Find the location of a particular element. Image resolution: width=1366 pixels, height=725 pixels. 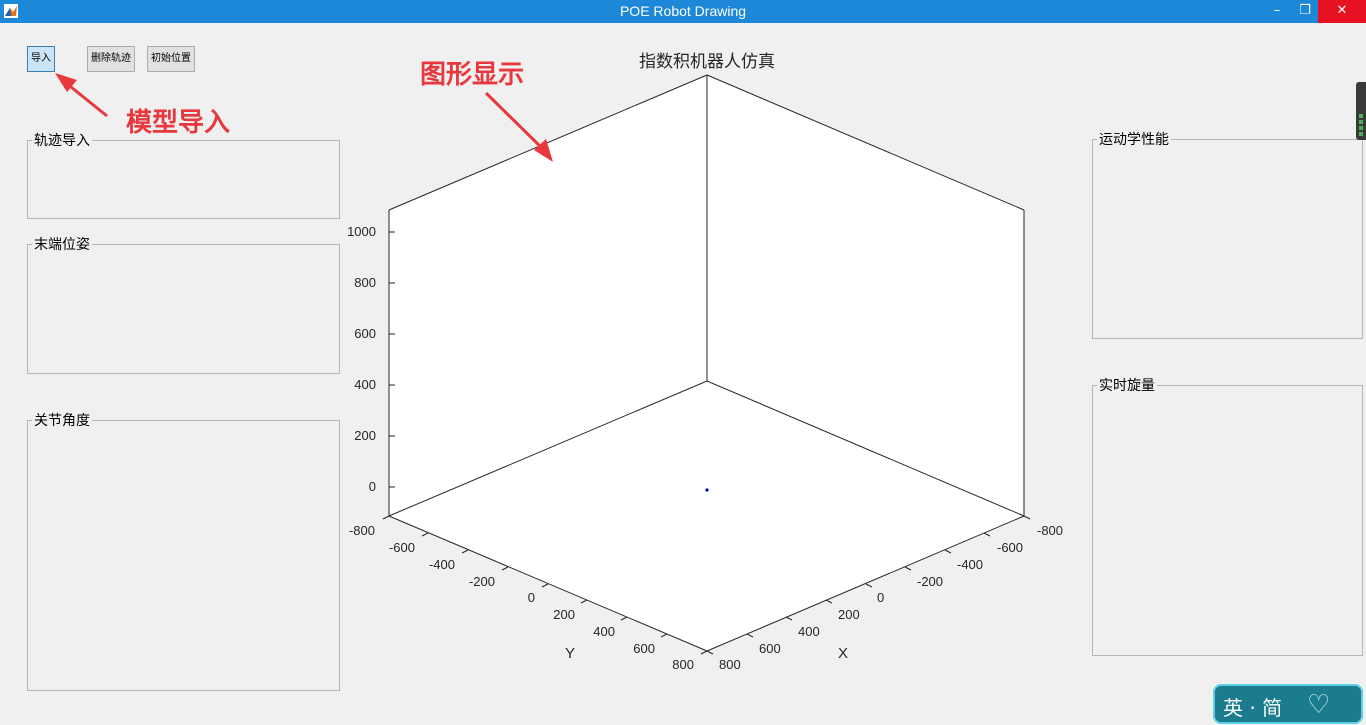

maximize-button: ❐ is located at coordinates (1305, 11).